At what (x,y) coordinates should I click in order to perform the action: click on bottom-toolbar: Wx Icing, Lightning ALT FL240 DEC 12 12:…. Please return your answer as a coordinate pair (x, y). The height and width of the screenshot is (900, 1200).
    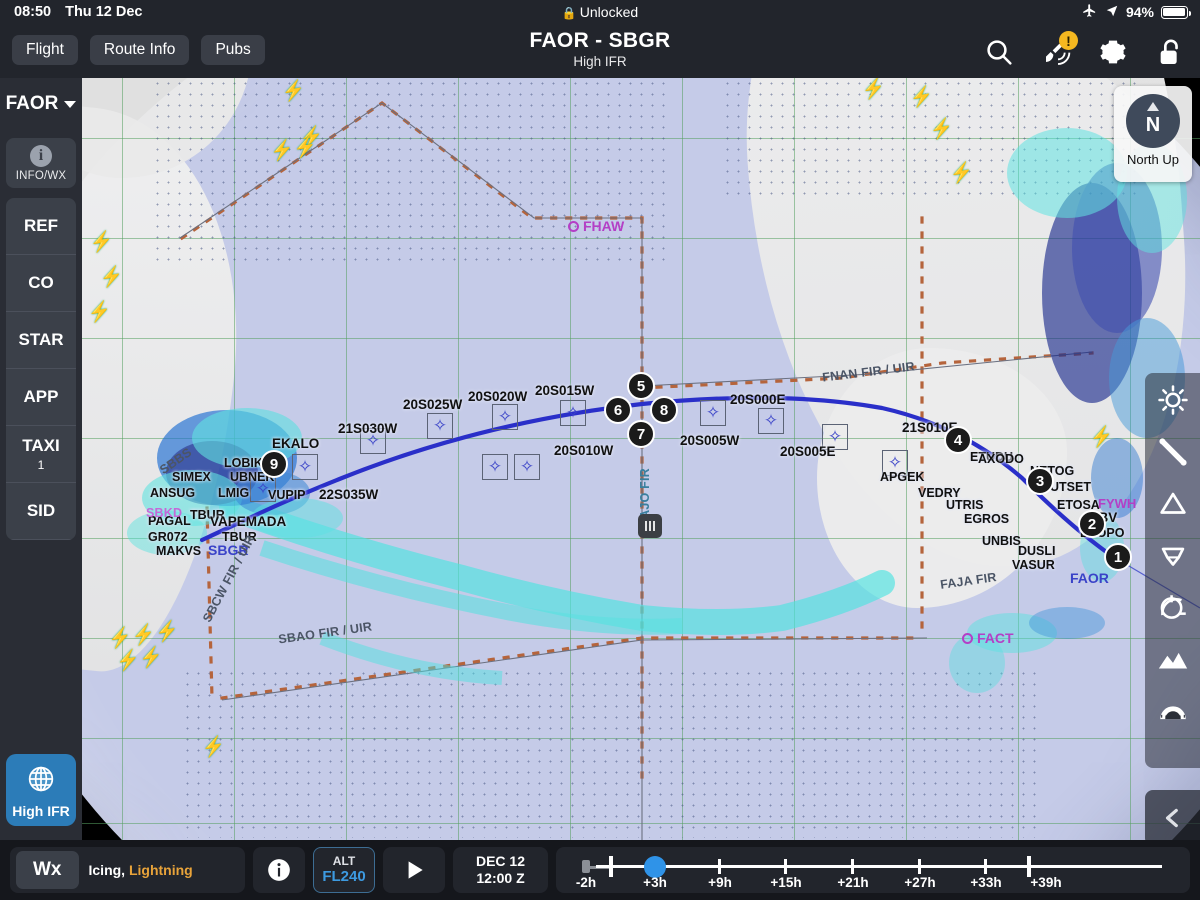
    Looking at the image, I should click on (600, 870).